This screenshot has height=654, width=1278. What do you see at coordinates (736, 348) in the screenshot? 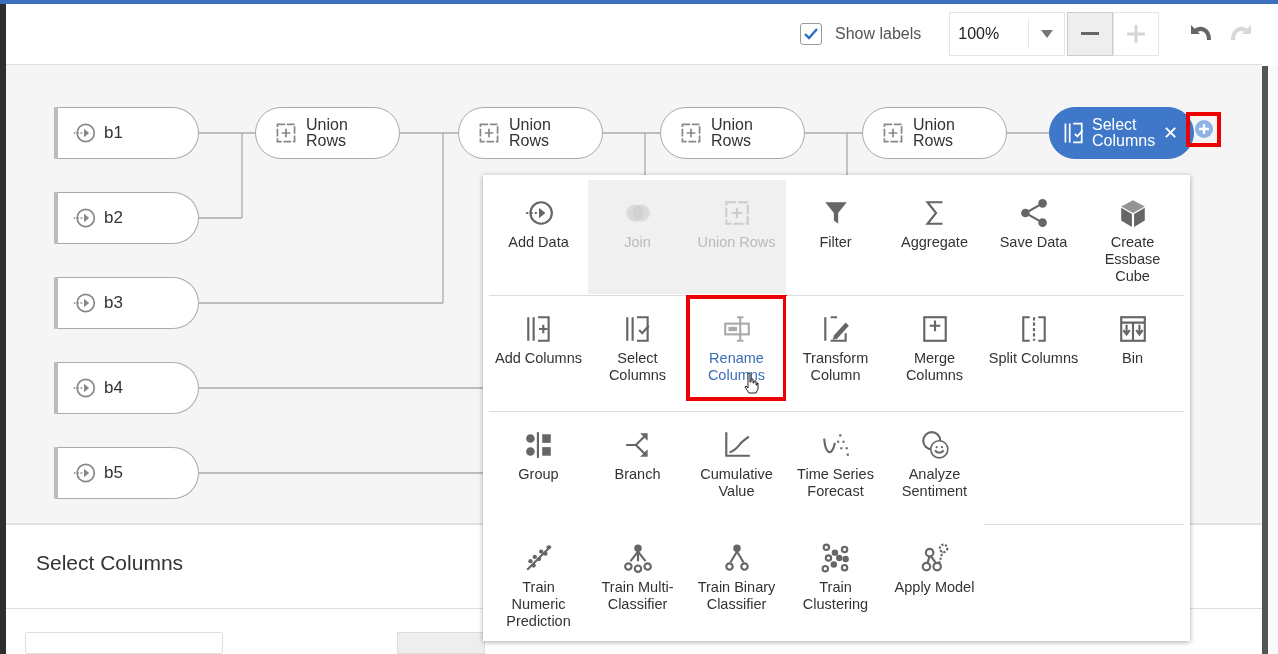
I see `menu-item: Rename Columns` at bounding box center [736, 348].